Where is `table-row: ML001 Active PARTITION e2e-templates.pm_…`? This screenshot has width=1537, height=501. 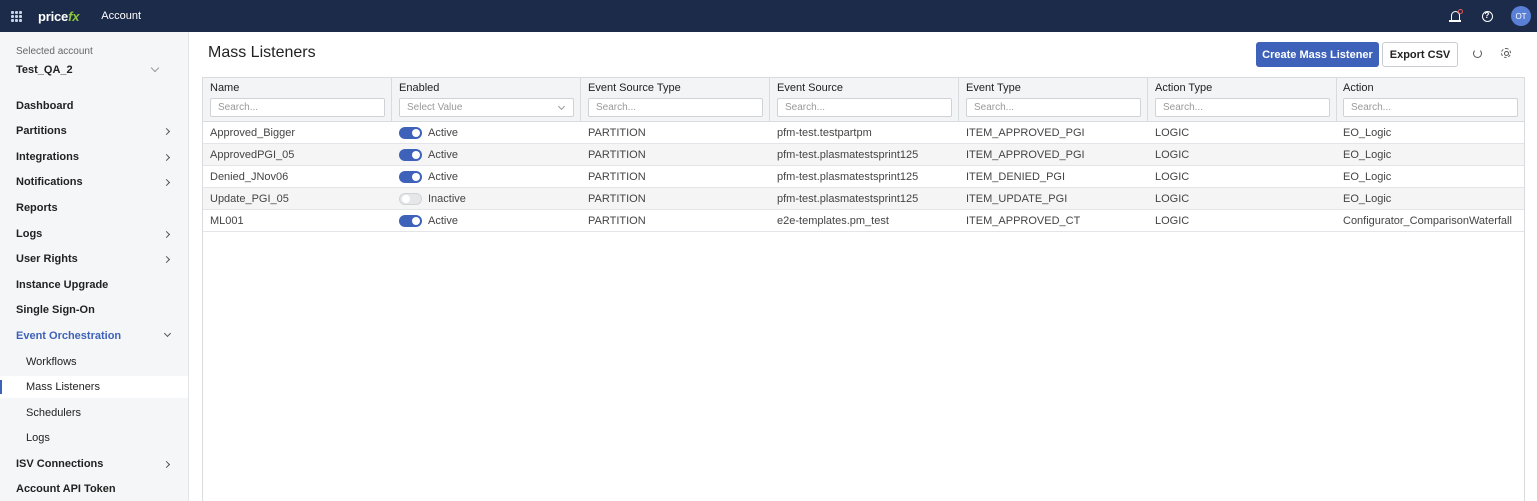
table-row: ML001 Active PARTITION e2e-templates.pm_… is located at coordinates (863, 221).